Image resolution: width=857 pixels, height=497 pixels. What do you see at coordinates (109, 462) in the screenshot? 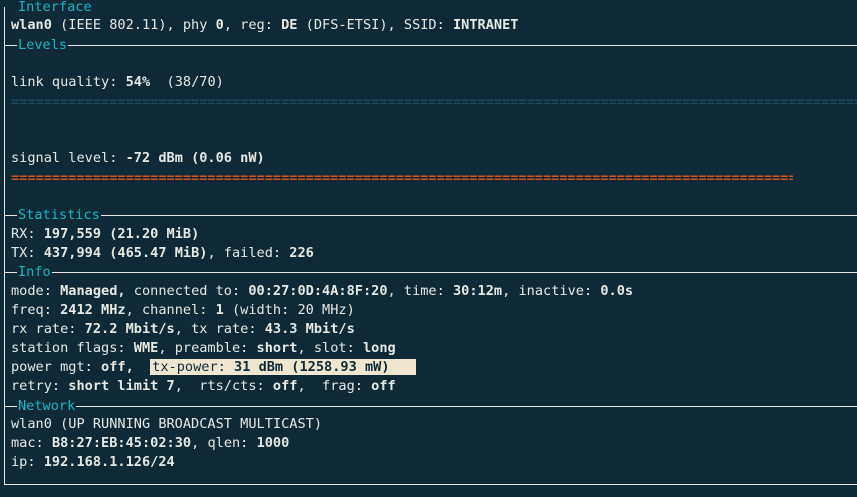
I see `ip-value: 192.168.1.126/24` at bounding box center [109, 462].